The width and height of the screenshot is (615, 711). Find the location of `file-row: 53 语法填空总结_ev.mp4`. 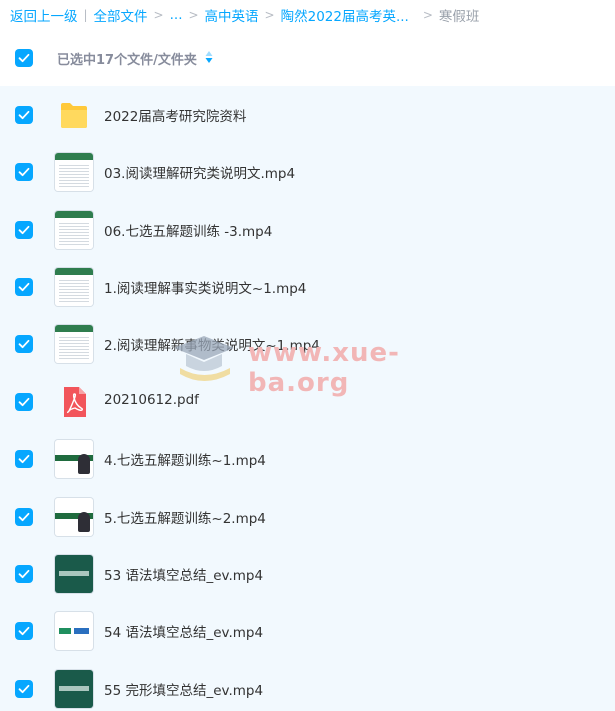

file-row: 53 语法填空总结_ev.mp4 is located at coordinates (307, 573).